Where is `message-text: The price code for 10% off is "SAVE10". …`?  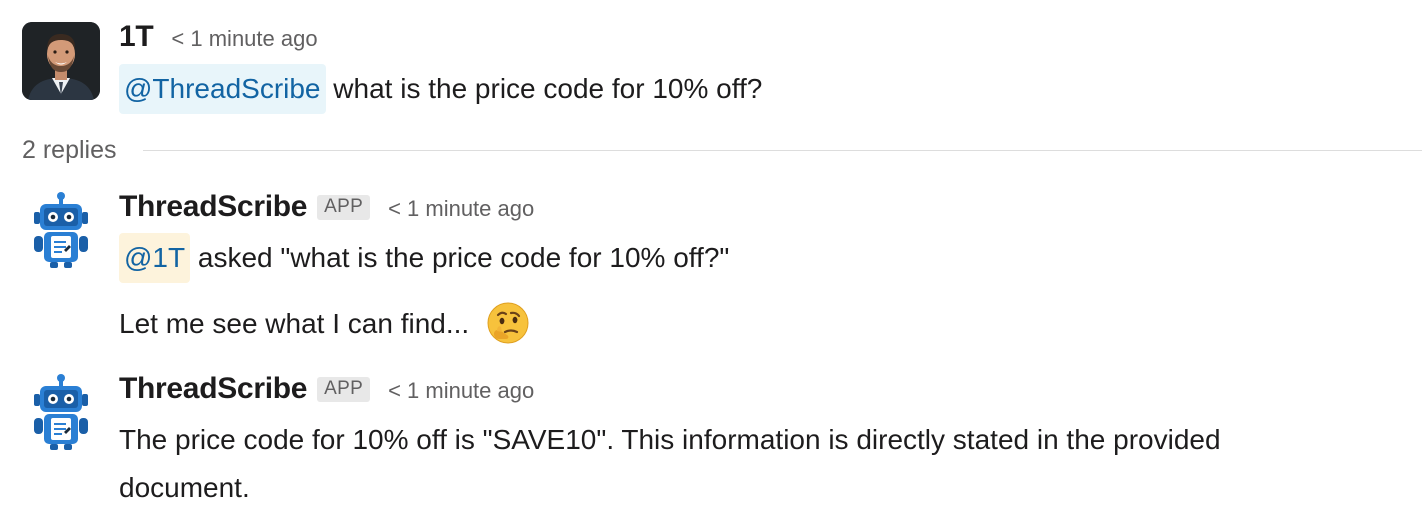
message-text: The price code for 10% off is "SAVE10". … is located at coordinates (670, 439).